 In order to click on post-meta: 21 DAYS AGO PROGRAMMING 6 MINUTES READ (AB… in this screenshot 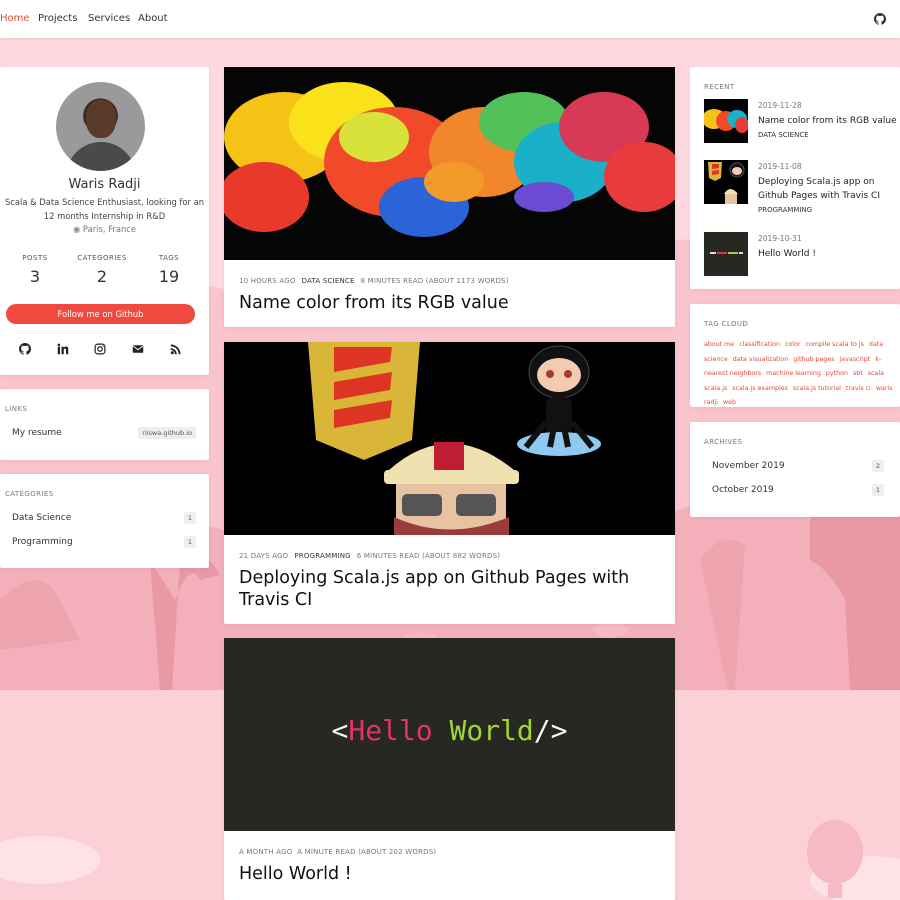, I will do `click(369, 556)`.